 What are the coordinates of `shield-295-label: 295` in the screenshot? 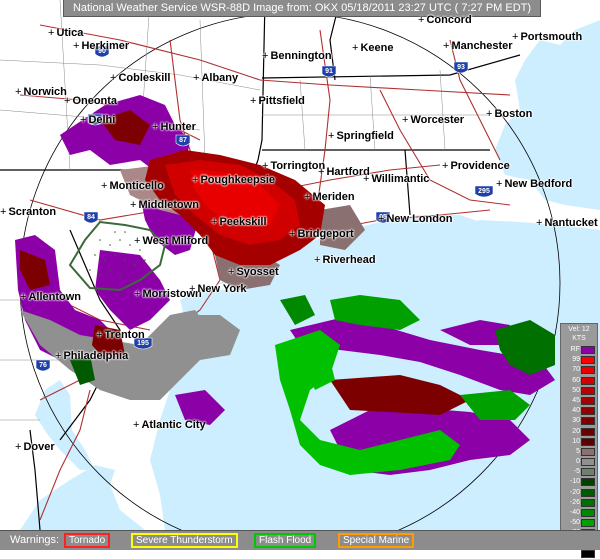 It's located at (484, 191).